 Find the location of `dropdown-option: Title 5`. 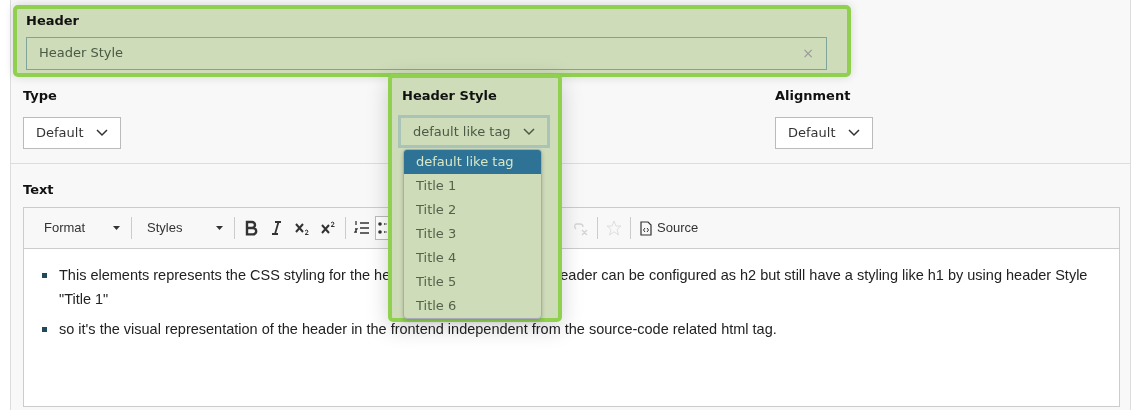

dropdown-option: Title 5 is located at coordinates (472, 282).